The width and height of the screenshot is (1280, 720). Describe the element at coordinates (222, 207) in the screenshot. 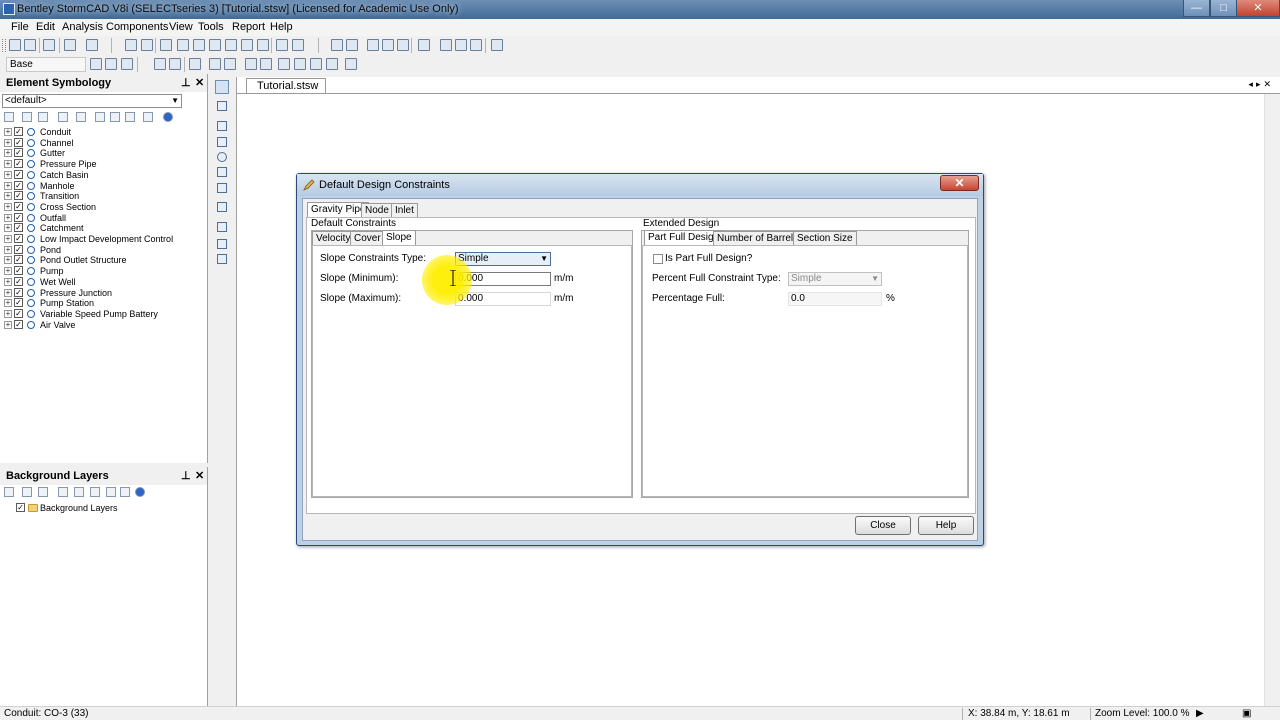

I see `catchment-tool-icon` at that location.